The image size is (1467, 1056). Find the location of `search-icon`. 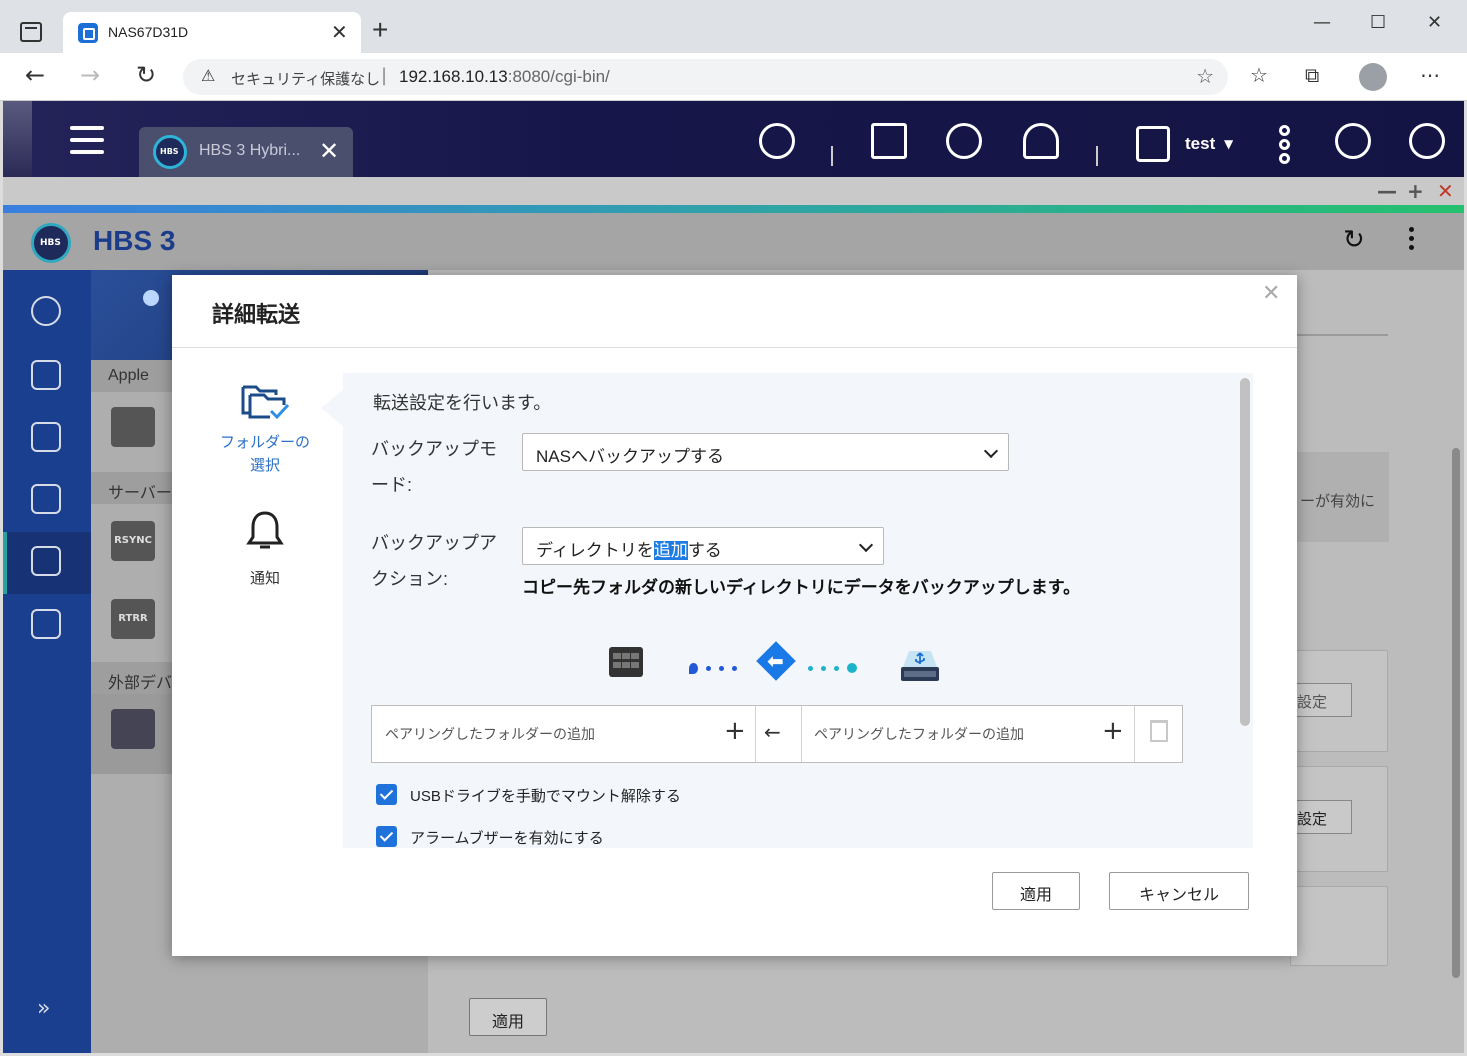

search-icon is located at coordinates (777, 141).